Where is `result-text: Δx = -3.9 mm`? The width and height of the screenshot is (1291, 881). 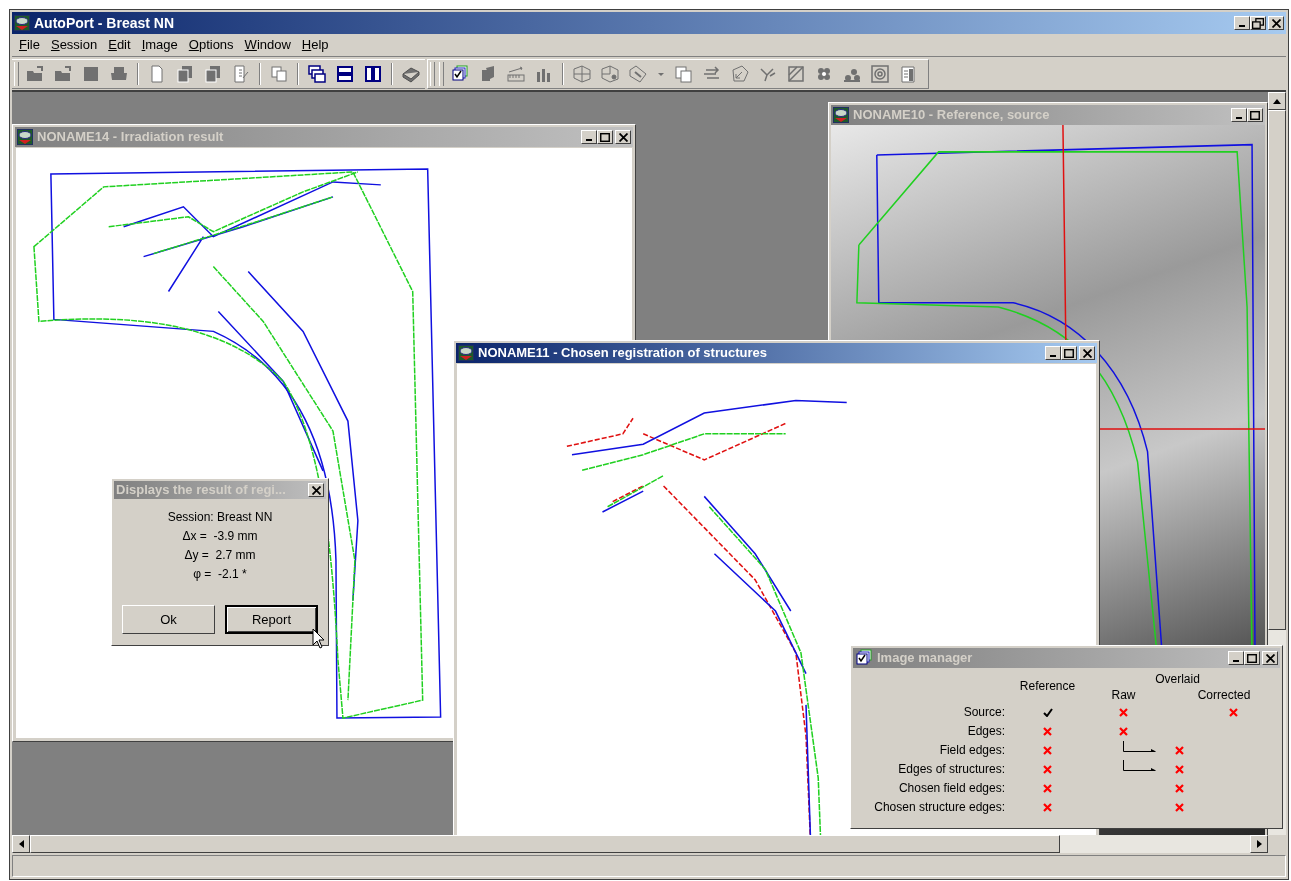 result-text: Δx = -3.9 mm is located at coordinates (220, 536).